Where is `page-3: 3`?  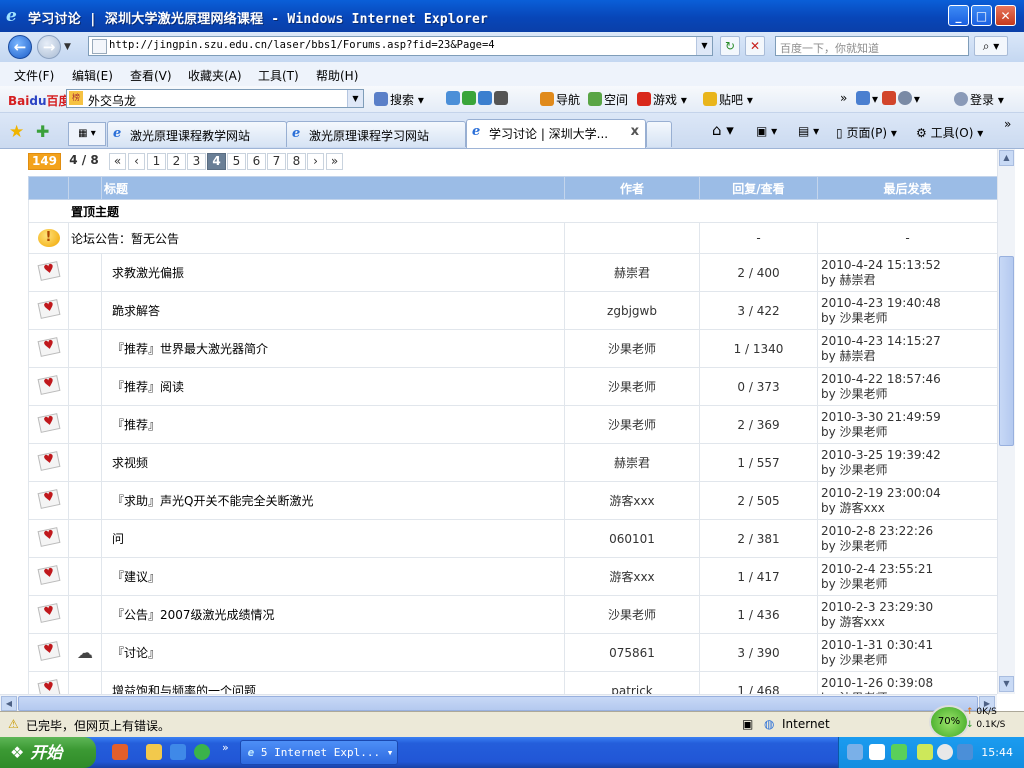 page-3: 3 is located at coordinates (196, 161).